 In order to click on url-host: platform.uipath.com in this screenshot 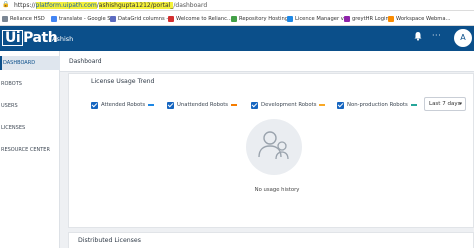, I will do `click(66, 5)`.